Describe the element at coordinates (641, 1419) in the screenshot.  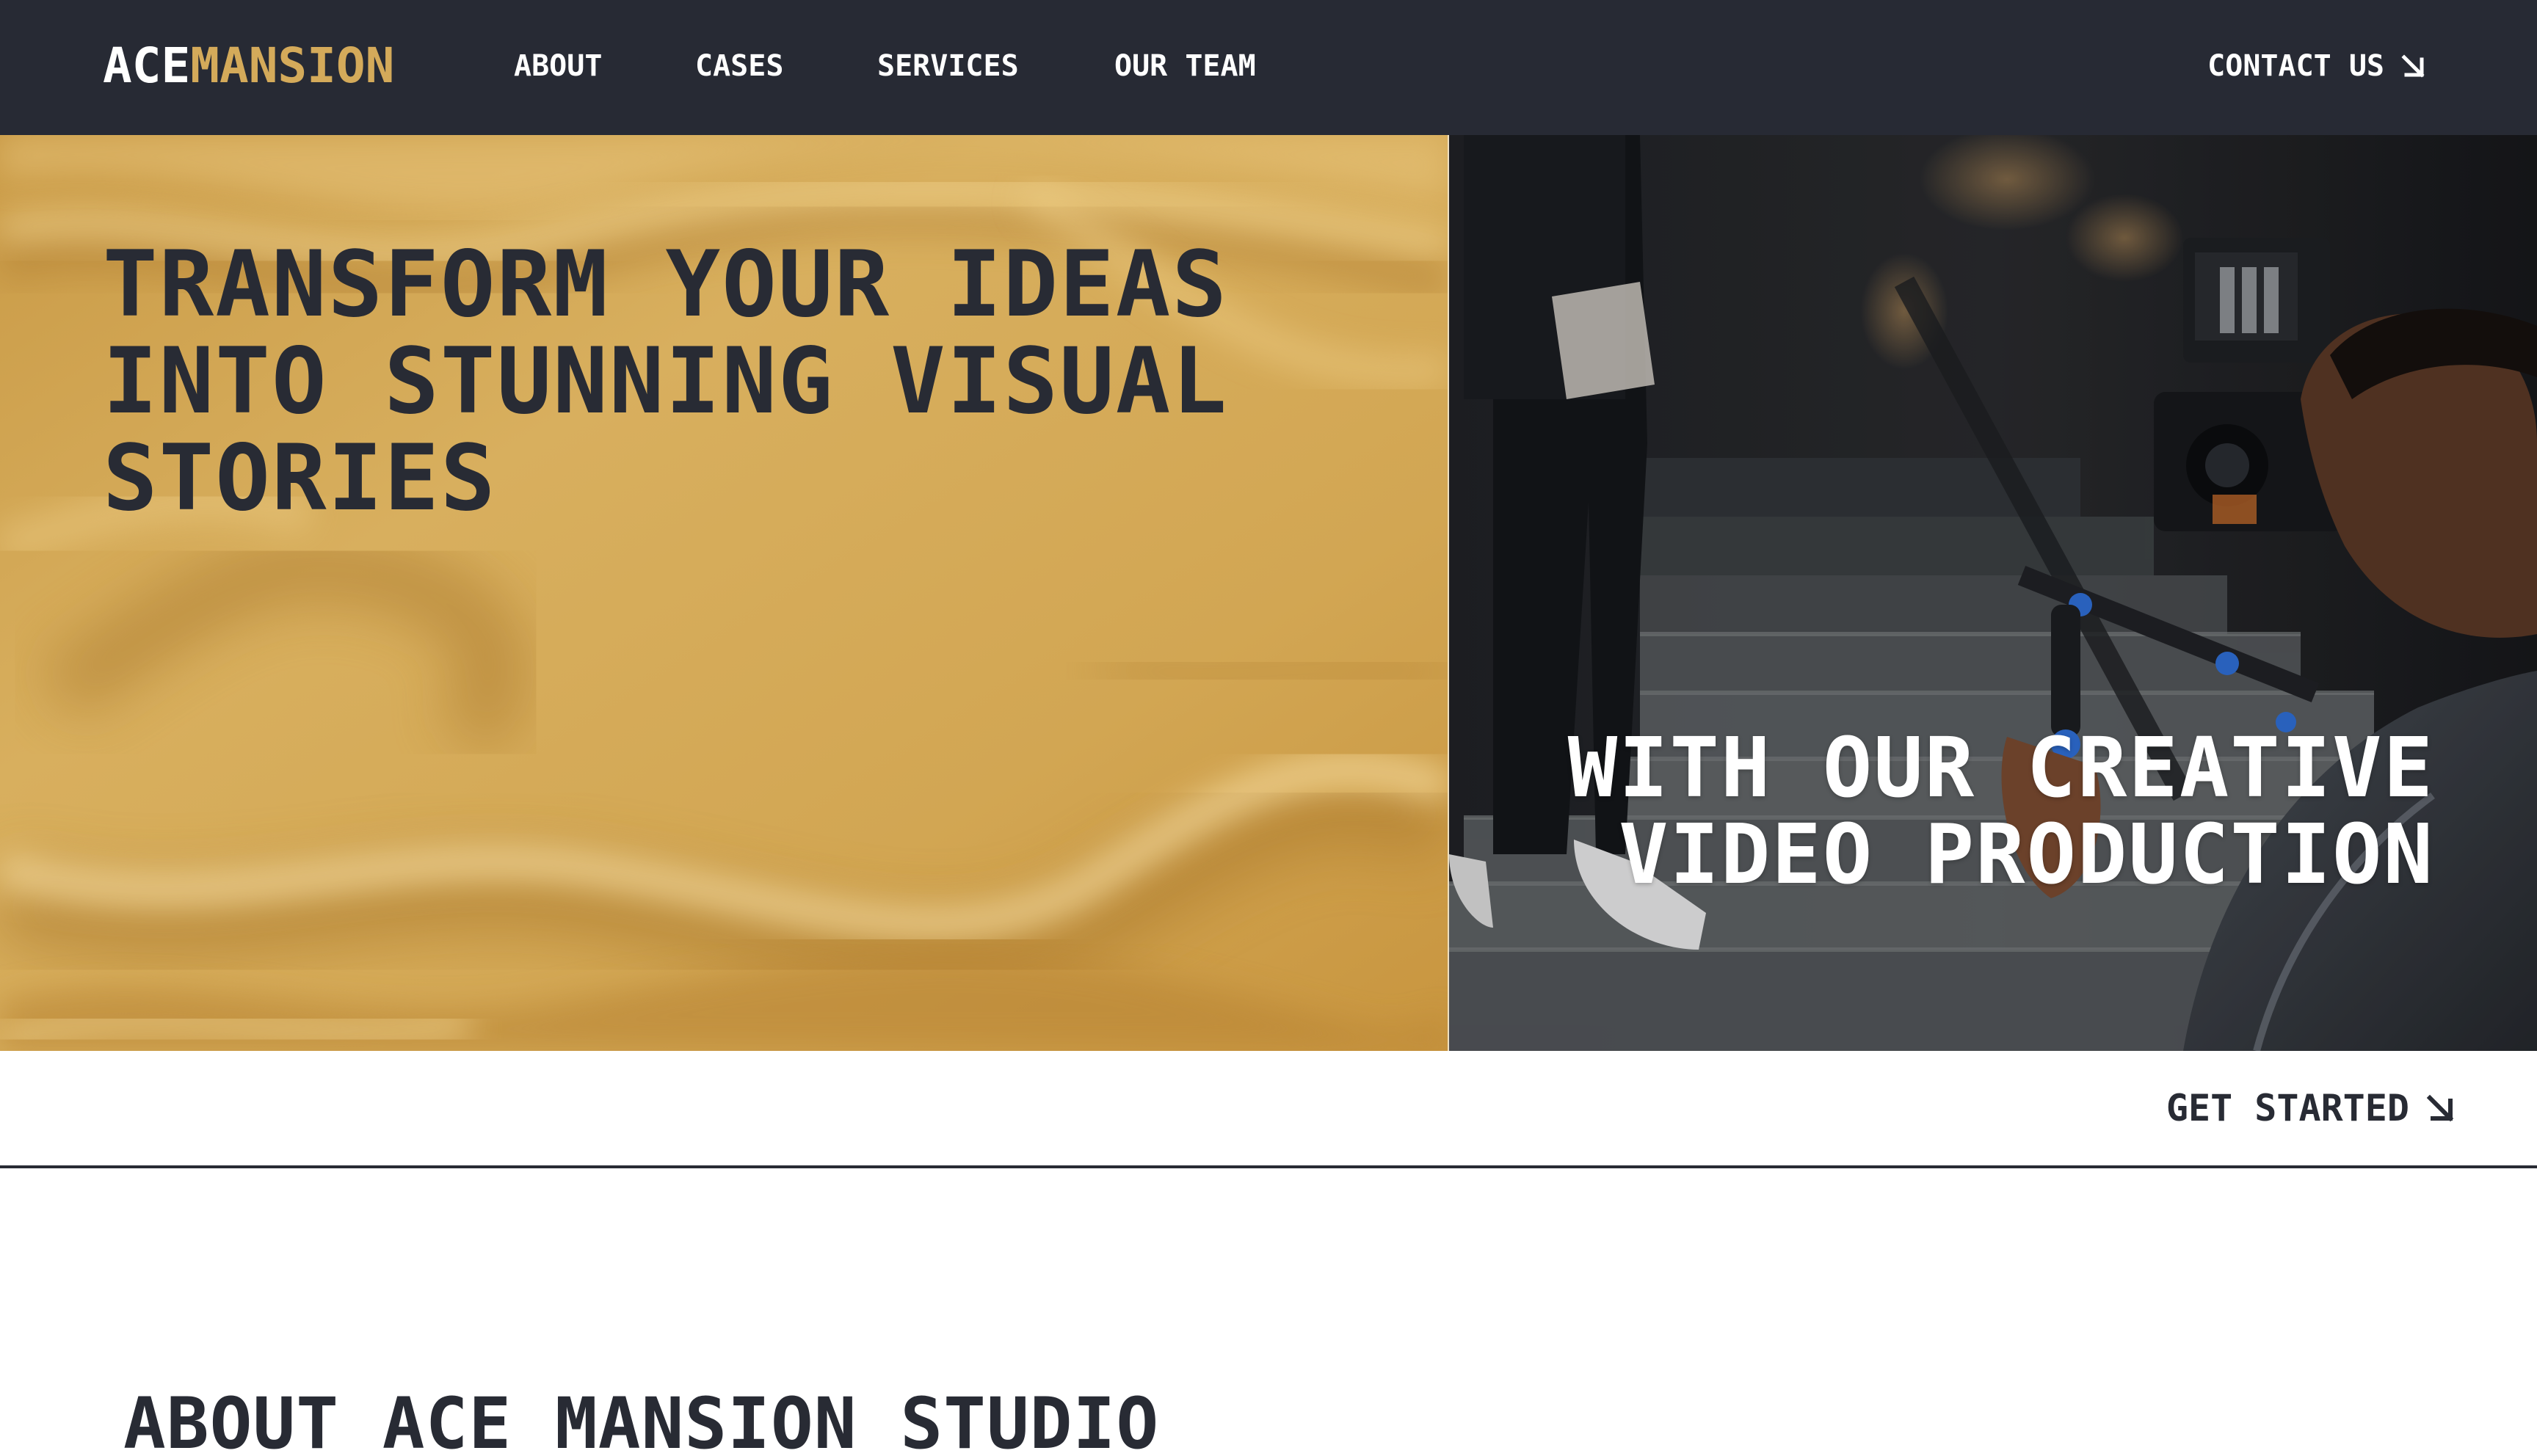
I see `about-section-title: ABOUT ACE MANSION STUDIO` at that location.